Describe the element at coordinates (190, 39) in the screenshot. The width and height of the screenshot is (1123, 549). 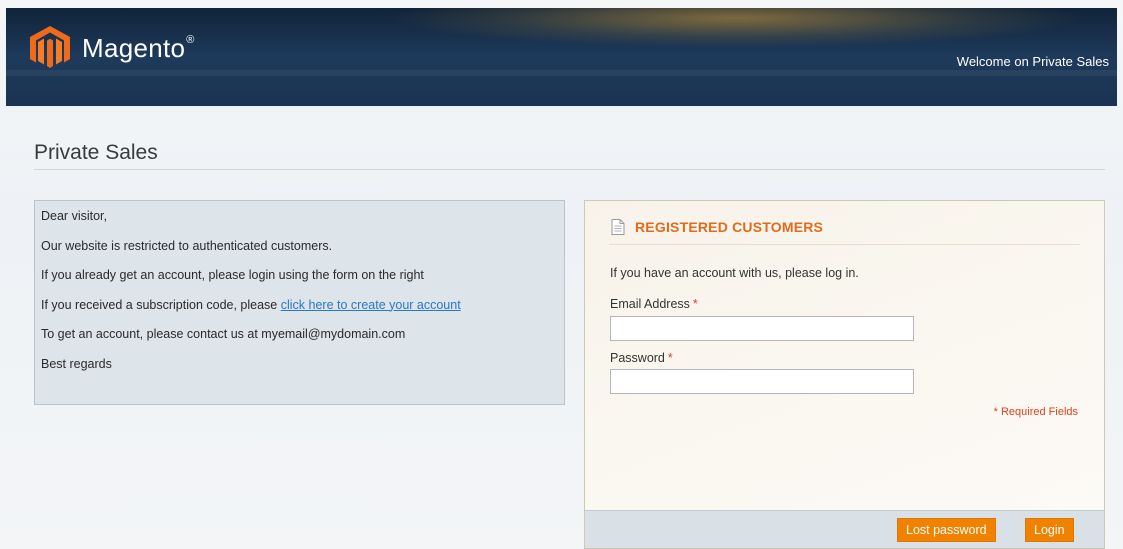
I see `registered-mark: ®` at that location.